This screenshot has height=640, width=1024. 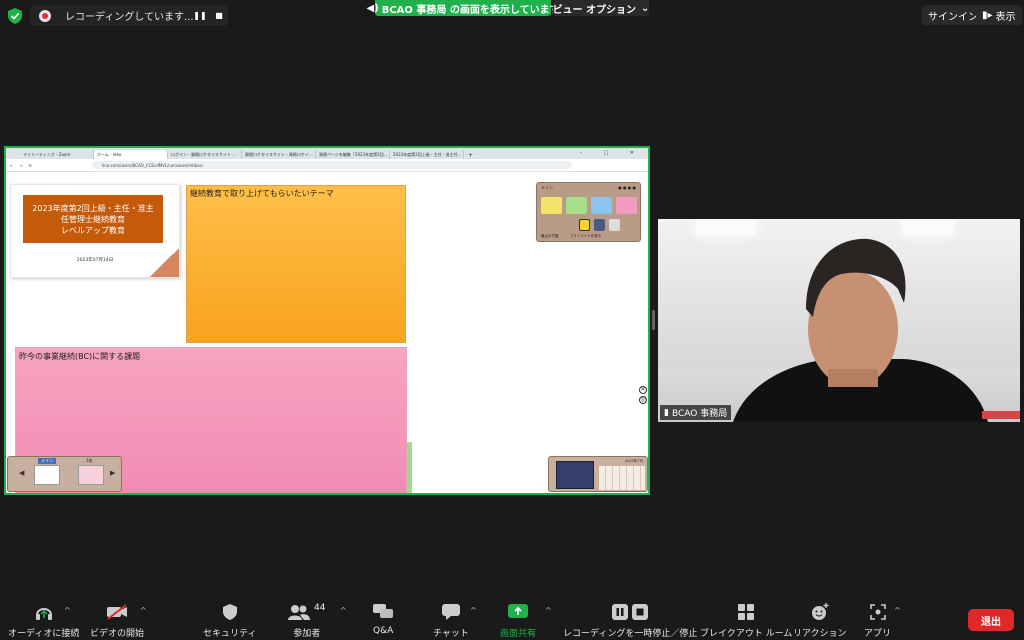 I want to click on title-box: 2023年度第2回上級・主任・准主 任管理士継続教育 レベルアップ教育, so click(x=93, y=219).